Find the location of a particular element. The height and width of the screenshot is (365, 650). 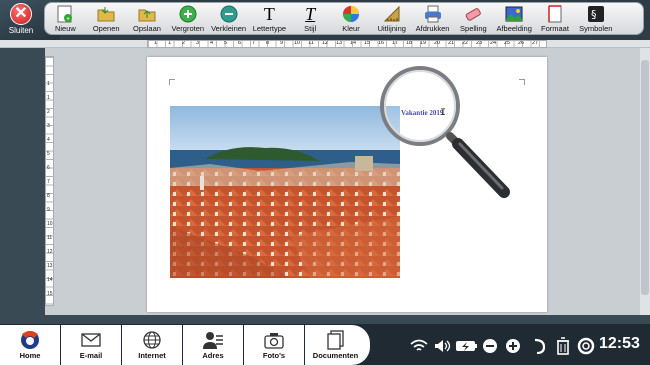

image-icon is located at coordinates (514, 14).